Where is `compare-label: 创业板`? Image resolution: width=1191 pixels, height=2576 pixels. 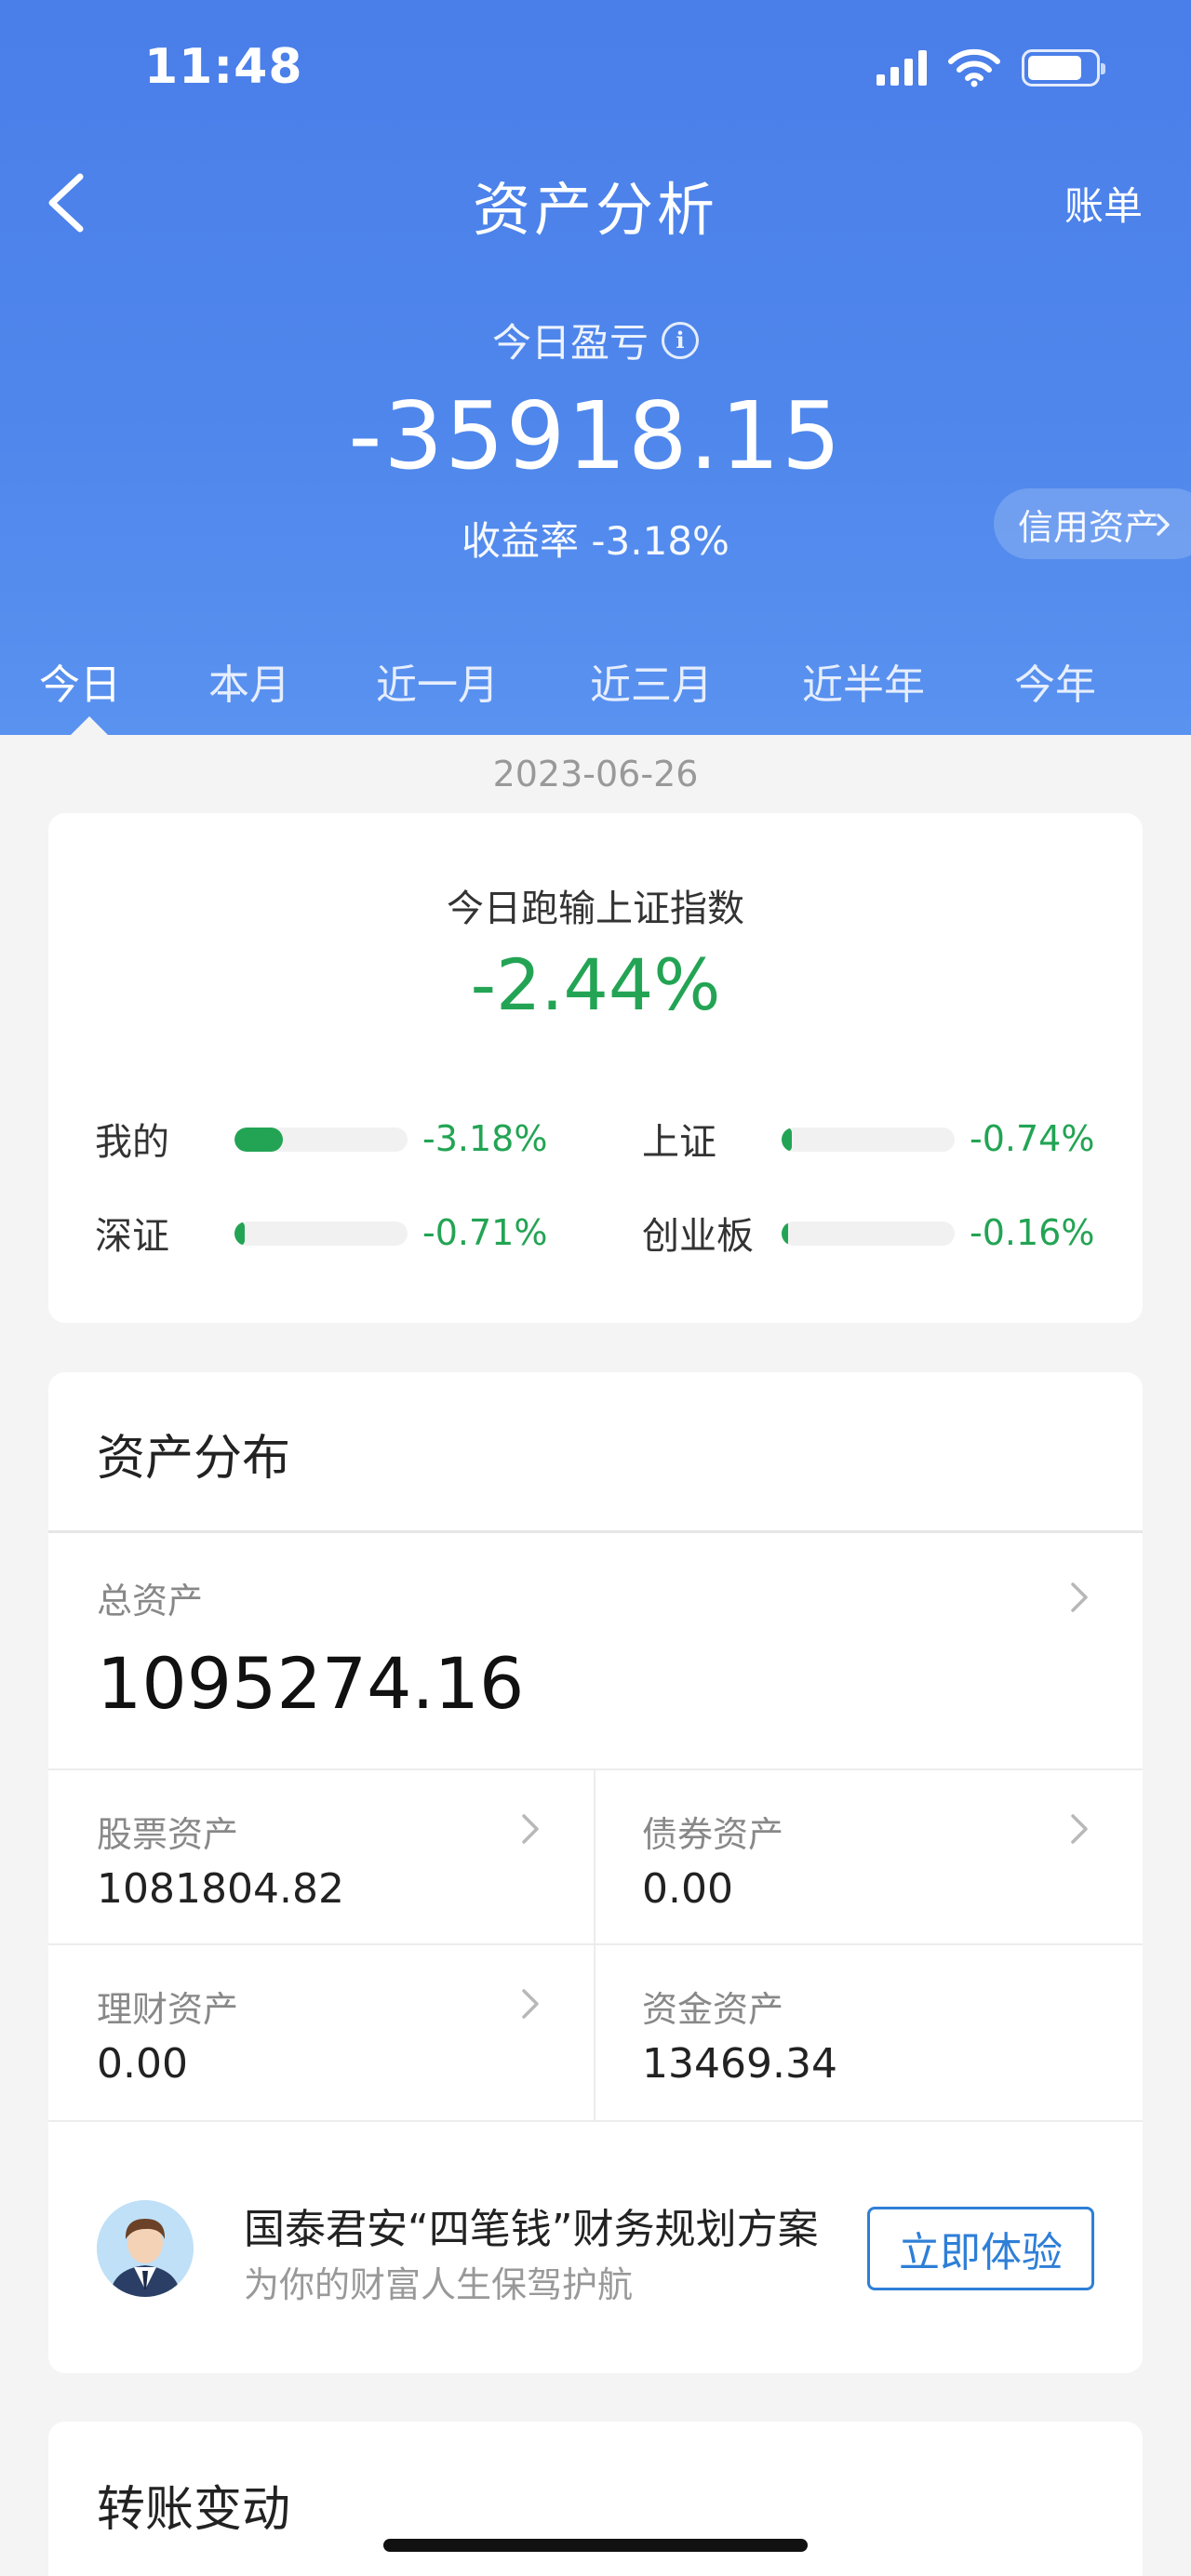
compare-label: 创业板 is located at coordinates (698, 1236).